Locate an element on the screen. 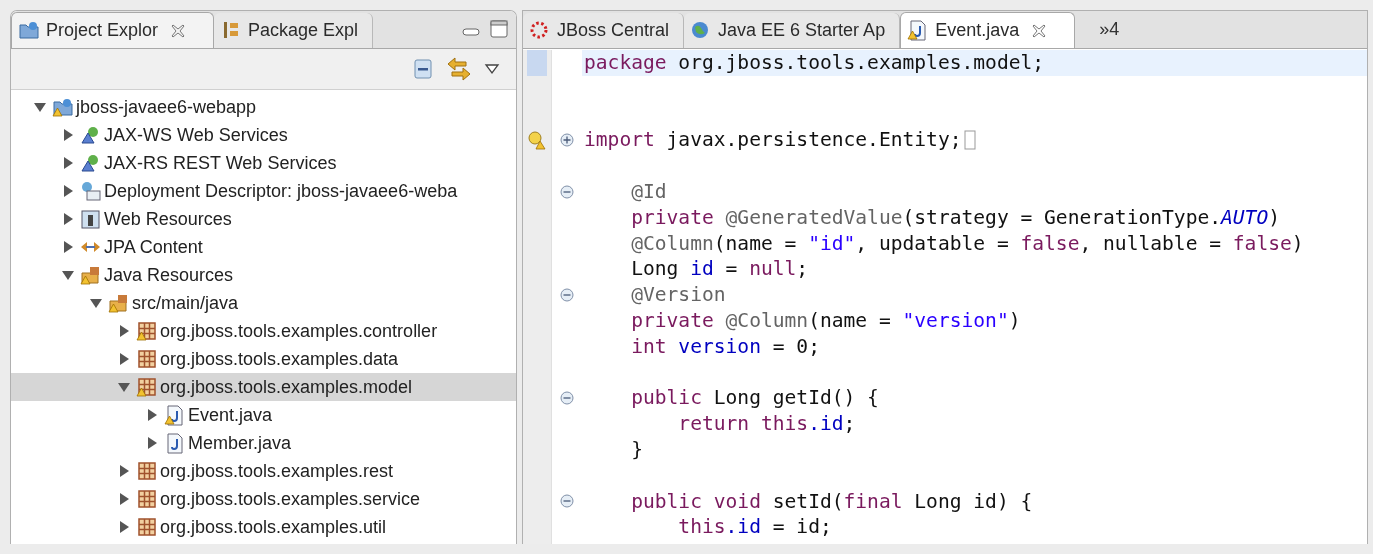  view-menu-icon is located at coordinates (492, 69).